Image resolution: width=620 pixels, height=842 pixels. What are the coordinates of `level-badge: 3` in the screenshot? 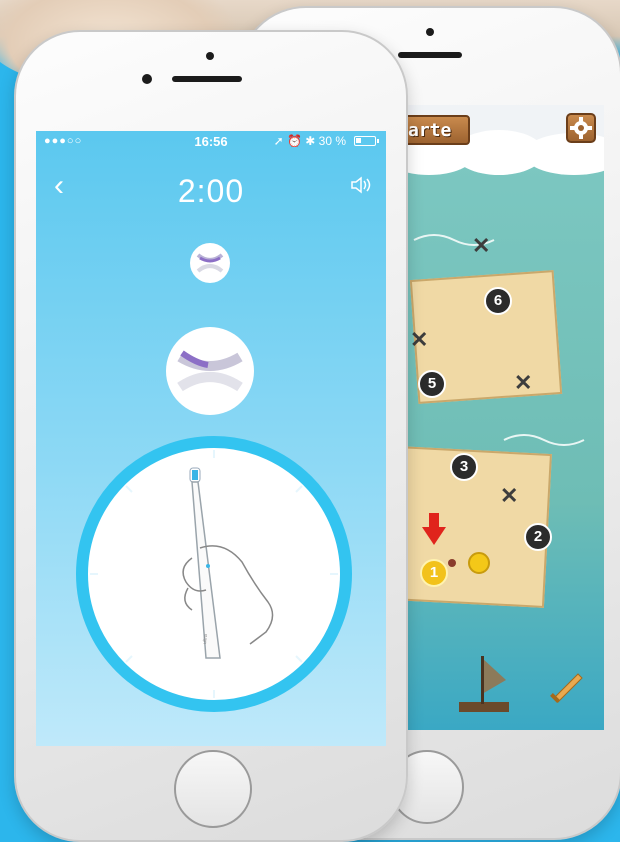 It's located at (464, 467).